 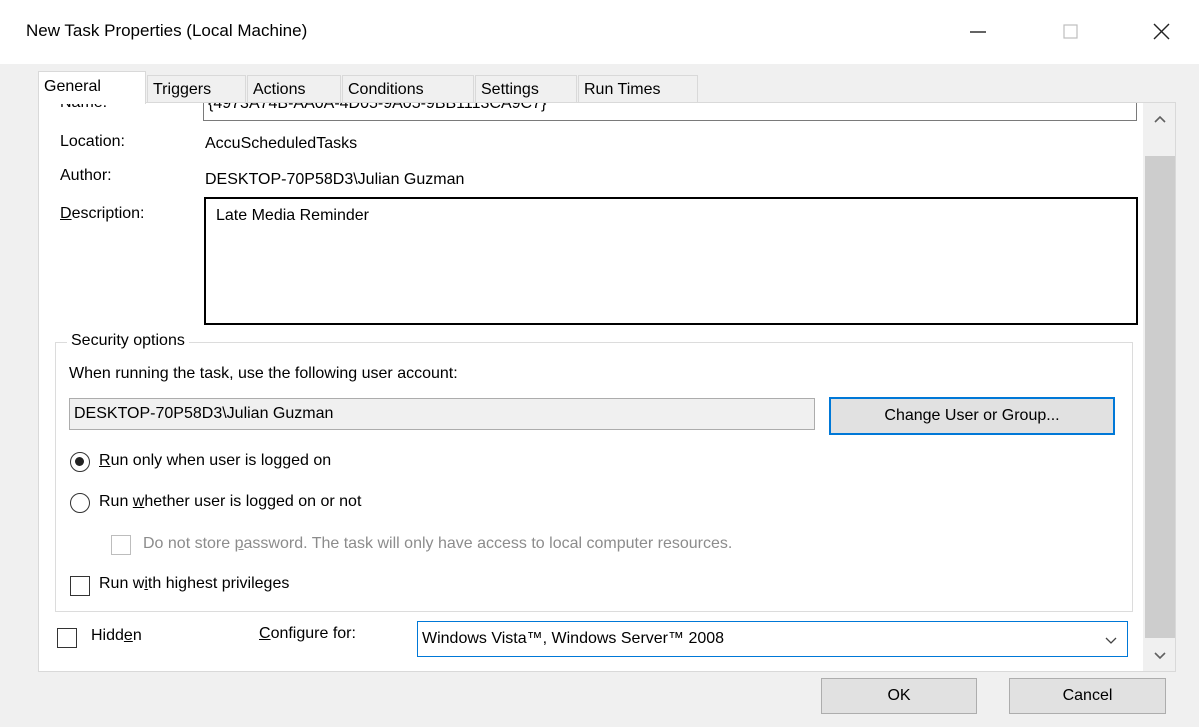 I want to click on name-field: {4973A74B-AA0A-4D05-9A05-9BB1113CA9C7}, so click(x=670, y=112).